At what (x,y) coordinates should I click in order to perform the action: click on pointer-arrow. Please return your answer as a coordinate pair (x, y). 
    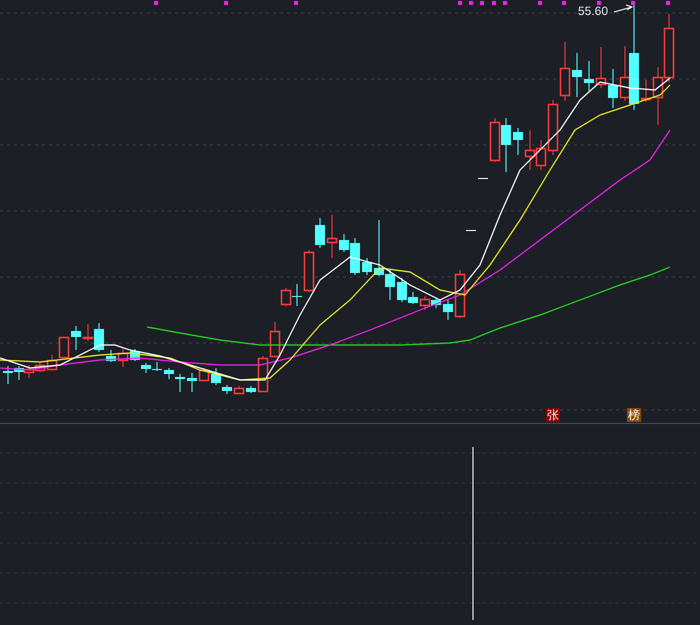
    Looking at the image, I should click on (624, 8).